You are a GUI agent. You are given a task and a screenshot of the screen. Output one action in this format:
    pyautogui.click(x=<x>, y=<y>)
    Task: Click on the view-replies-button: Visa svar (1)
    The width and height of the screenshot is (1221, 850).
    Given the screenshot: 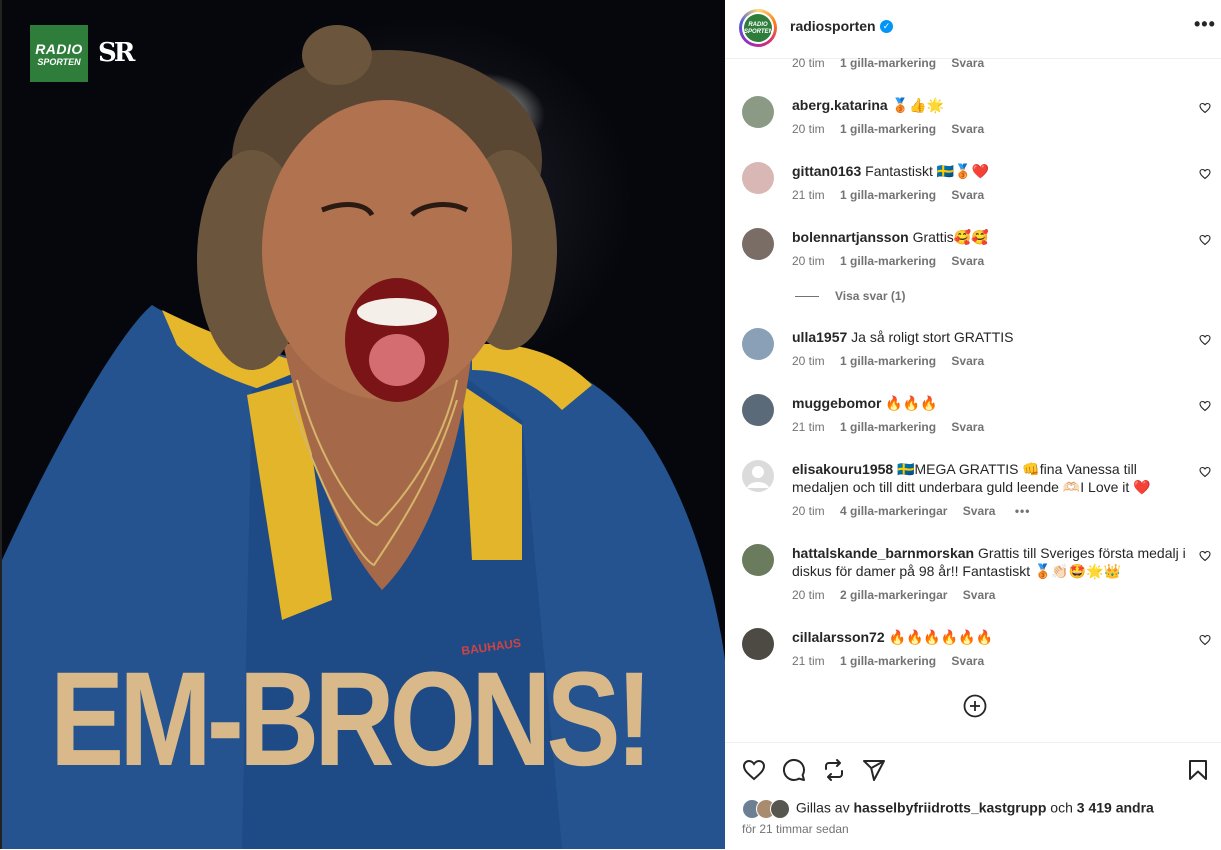 What is the action you would take?
    pyautogui.click(x=850, y=296)
    